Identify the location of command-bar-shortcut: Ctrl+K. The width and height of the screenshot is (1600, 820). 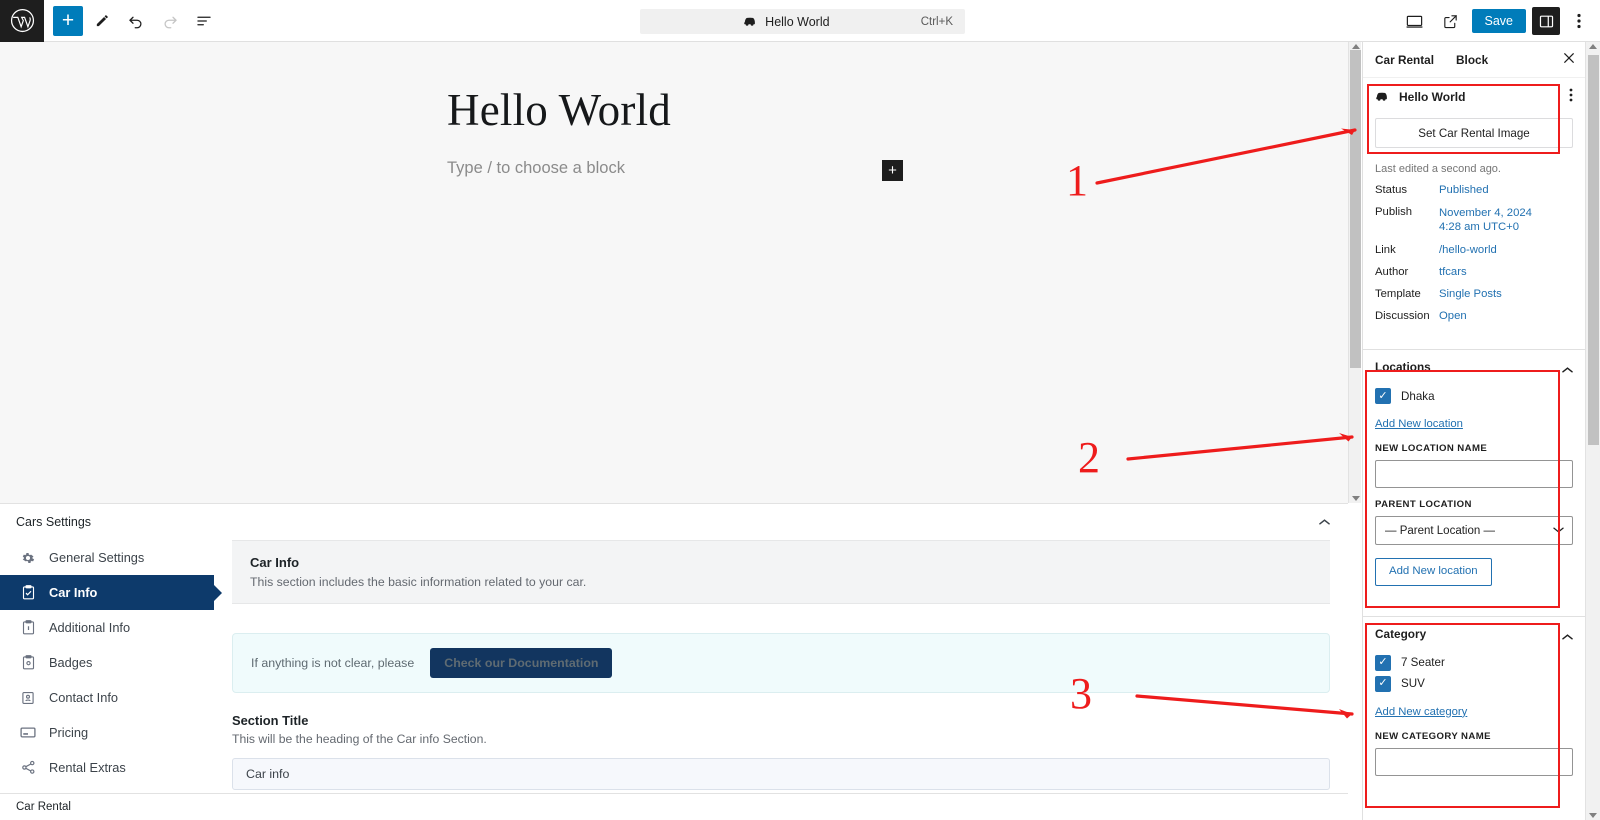
(936, 21).